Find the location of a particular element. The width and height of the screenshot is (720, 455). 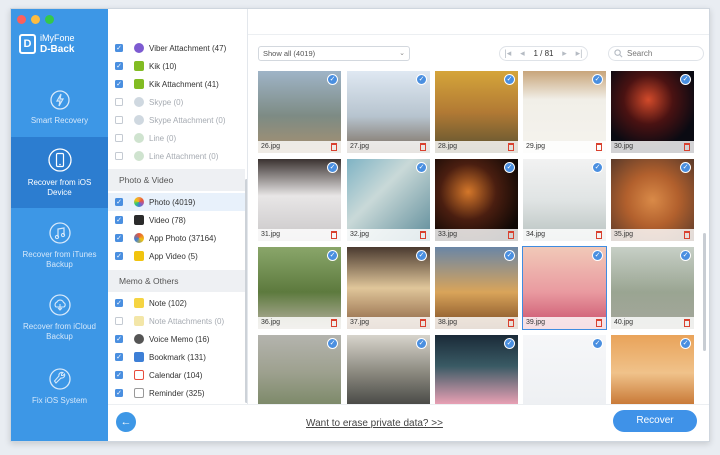

category-viber-attachment: ✓ Viber Attachment (47) is located at coordinates (176, 48).